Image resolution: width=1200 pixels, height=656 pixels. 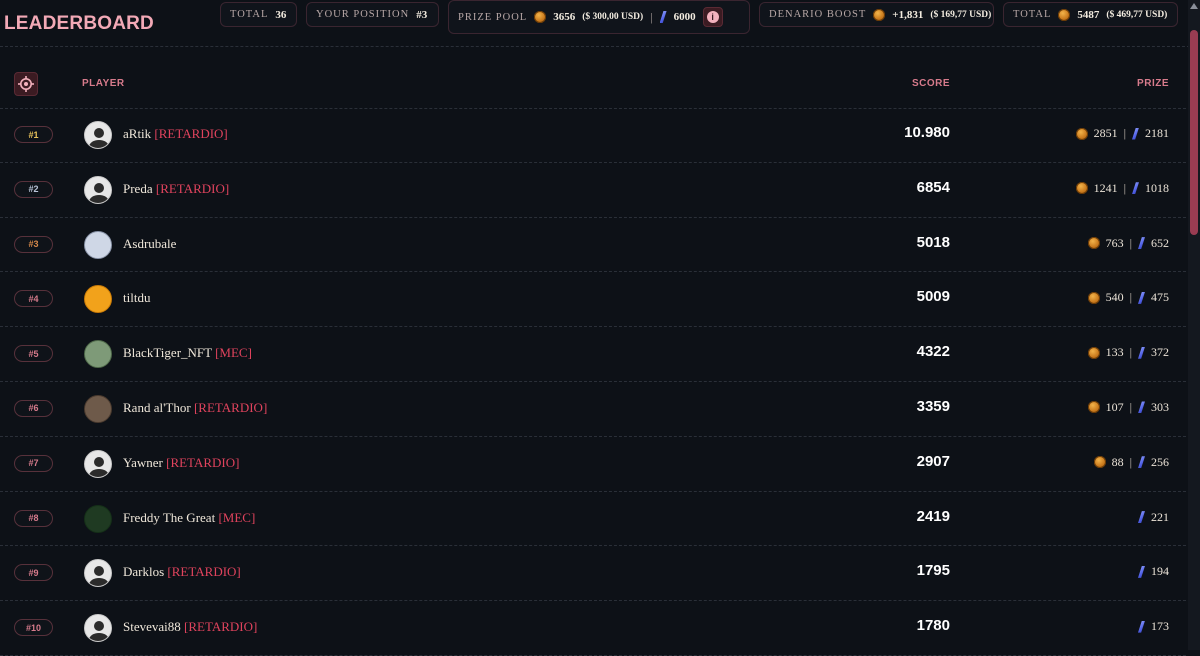 I want to click on rank-text: #1, so click(x=33, y=134).